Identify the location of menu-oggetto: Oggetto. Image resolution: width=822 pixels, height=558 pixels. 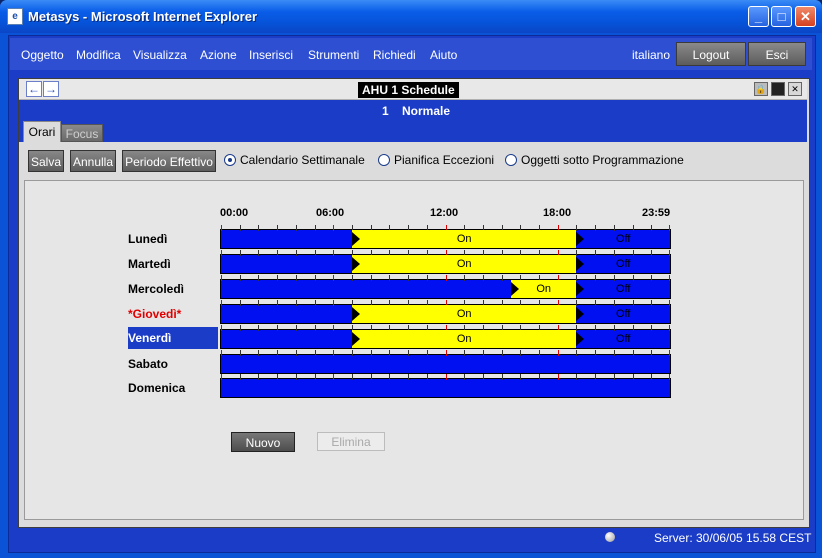
(42, 55).